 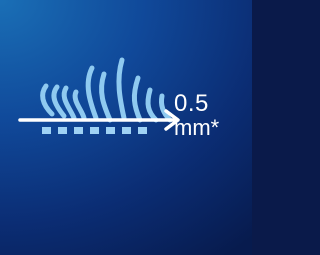 I want to click on measurement-value: 0.5, so click(x=191, y=103).